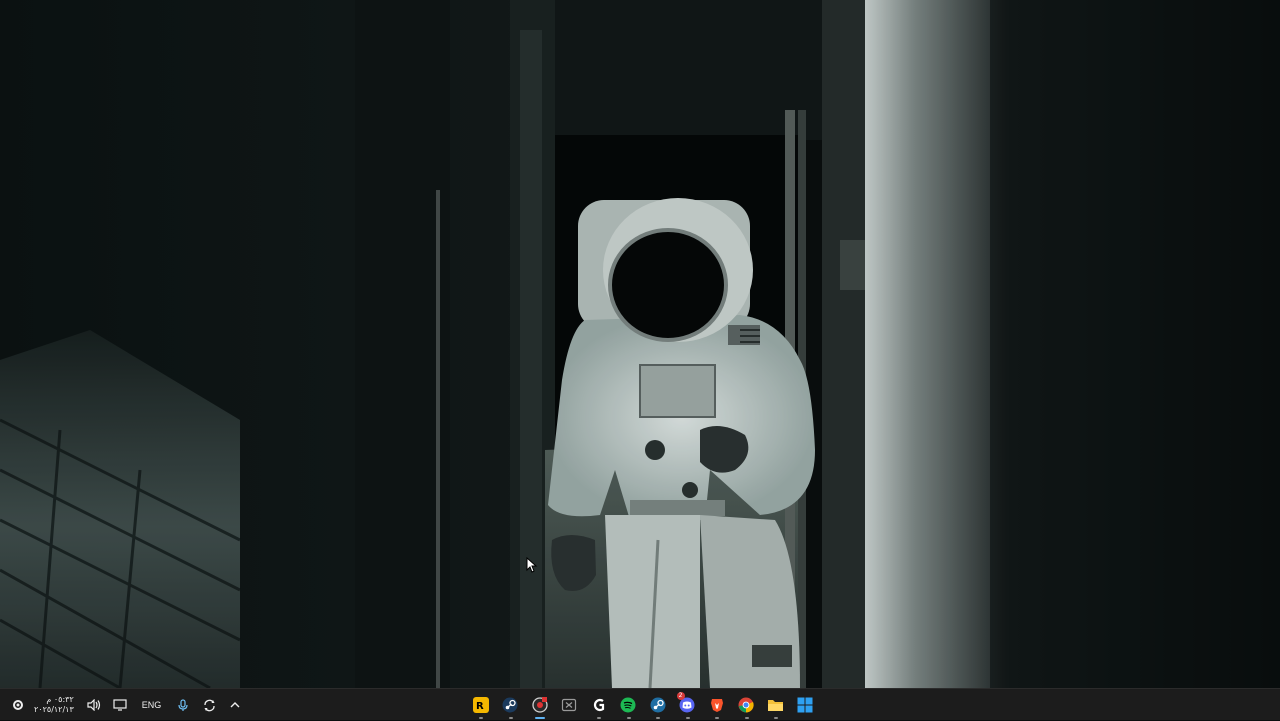 The width and height of the screenshot is (1280, 721). I want to click on sync-icon, so click(209, 705).